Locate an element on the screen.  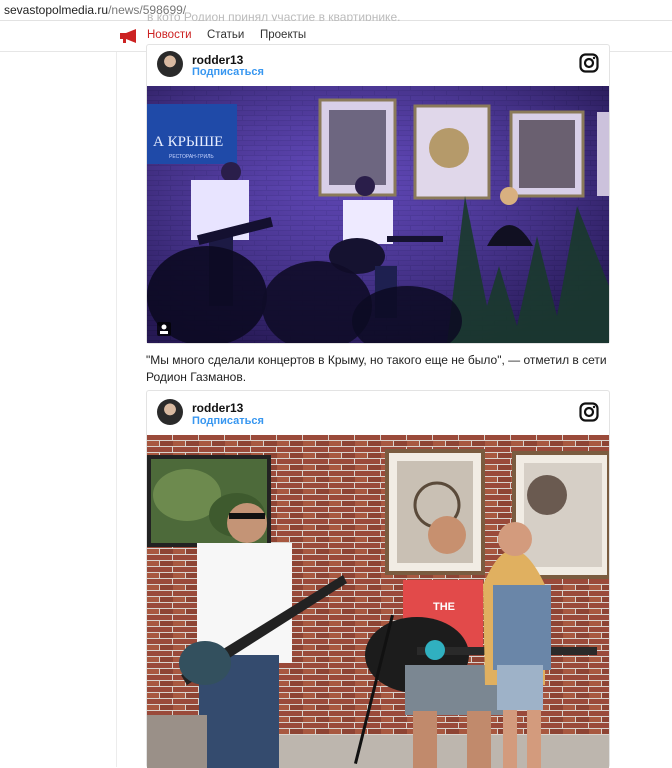
shirt-text: THE is located at coordinates (444, 607).